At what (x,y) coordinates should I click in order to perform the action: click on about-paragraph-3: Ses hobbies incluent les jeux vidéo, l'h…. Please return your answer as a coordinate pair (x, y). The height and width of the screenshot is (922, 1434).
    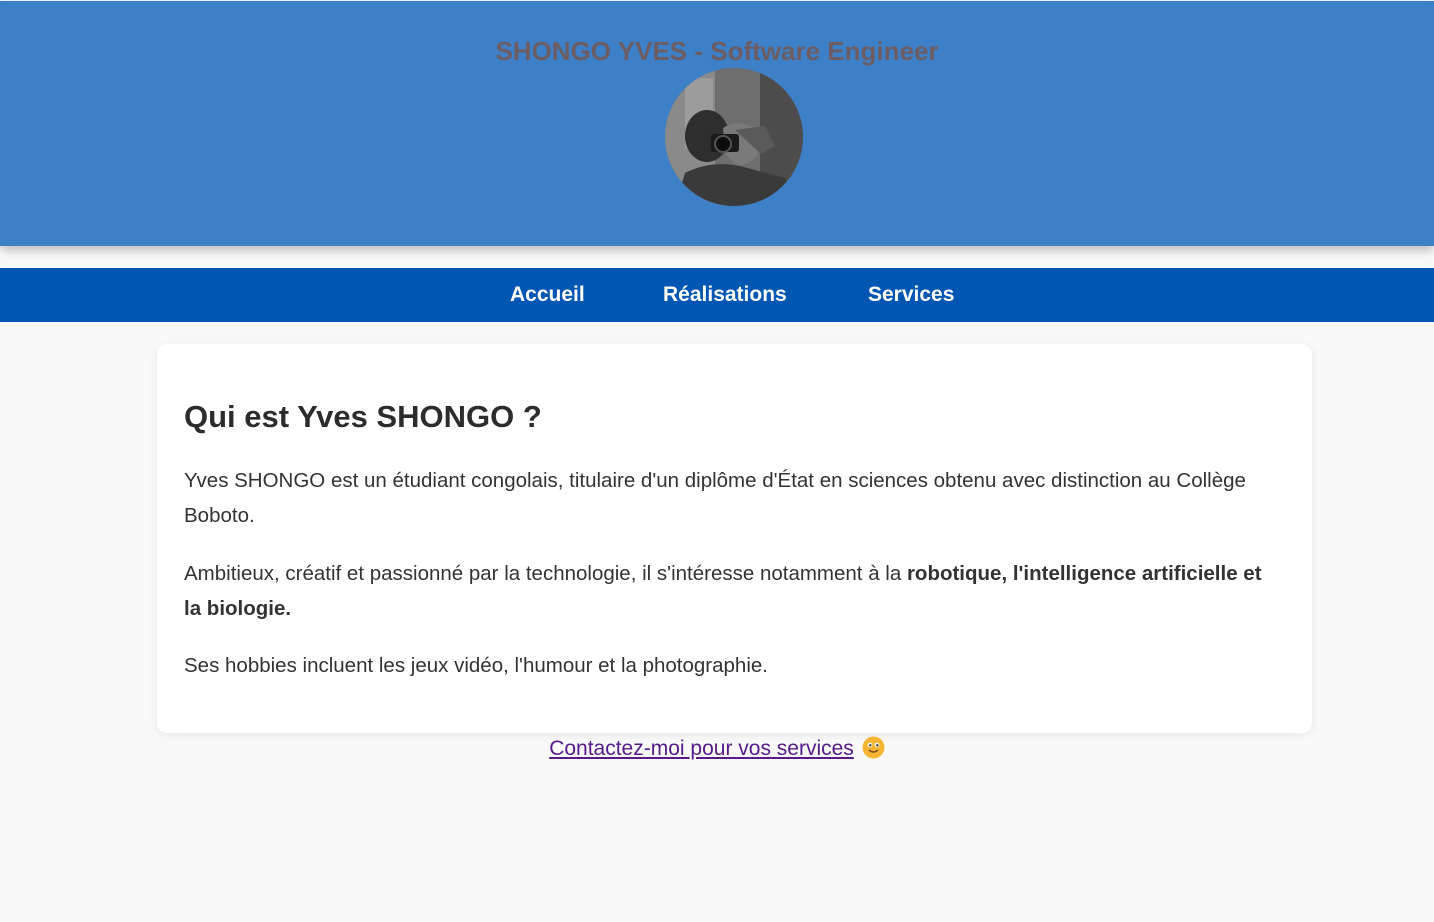
    Looking at the image, I should click on (476, 665).